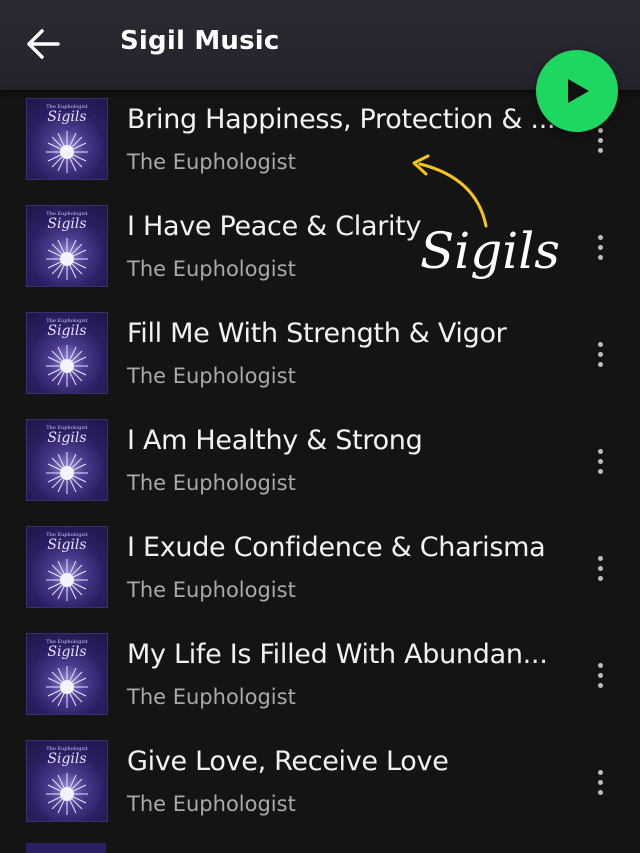 The height and width of the screenshot is (853, 640). Describe the element at coordinates (66, 848) in the screenshot. I see `next-album-art-partial` at that location.